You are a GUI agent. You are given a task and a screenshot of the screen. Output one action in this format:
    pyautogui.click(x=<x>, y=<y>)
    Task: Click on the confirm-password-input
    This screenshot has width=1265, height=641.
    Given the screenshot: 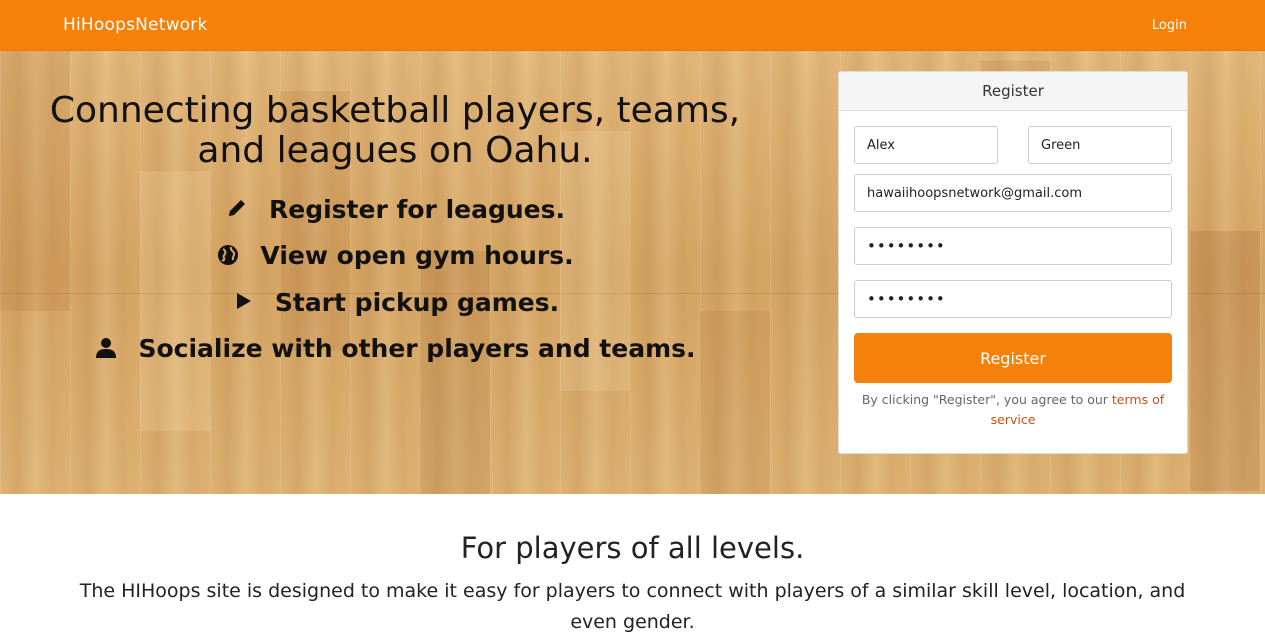 What is the action you would take?
    pyautogui.click(x=1013, y=299)
    